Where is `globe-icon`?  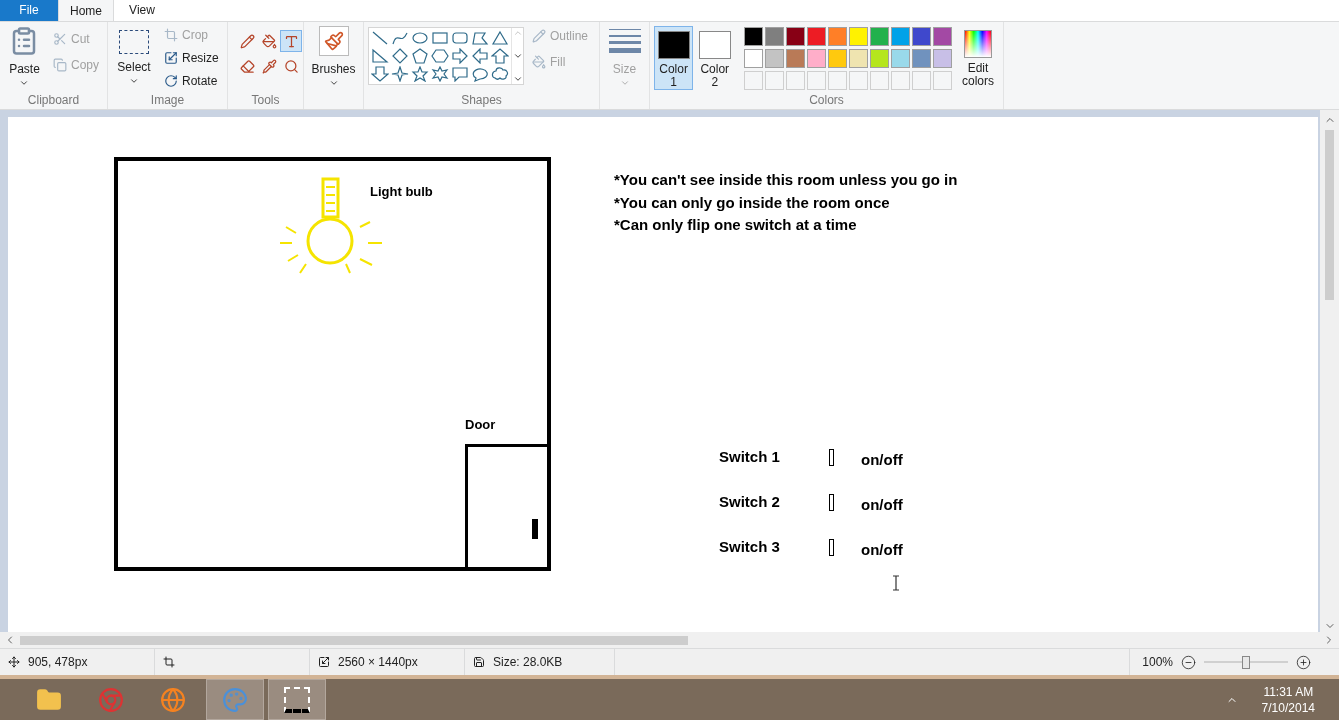
globe-icon is located at coordinates (173, 699).